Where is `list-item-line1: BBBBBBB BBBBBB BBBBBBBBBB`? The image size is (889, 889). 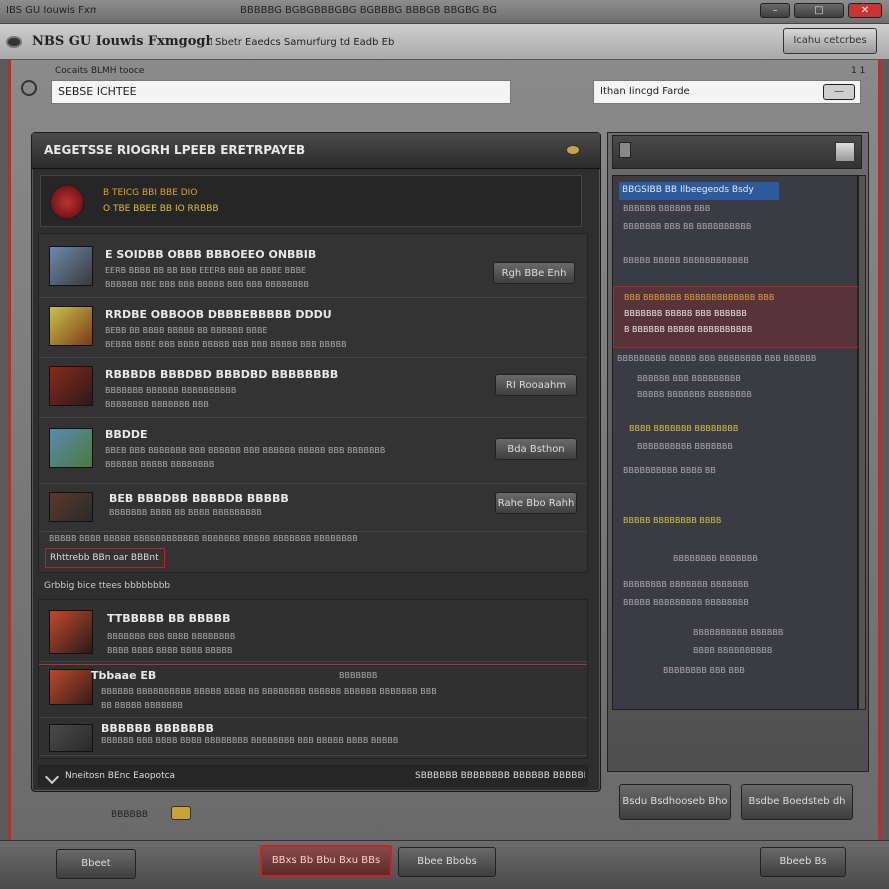 list-item-line1: BBBBBBB BBBBBB BBBBBBBBBB is located at coordinates (171, 390).